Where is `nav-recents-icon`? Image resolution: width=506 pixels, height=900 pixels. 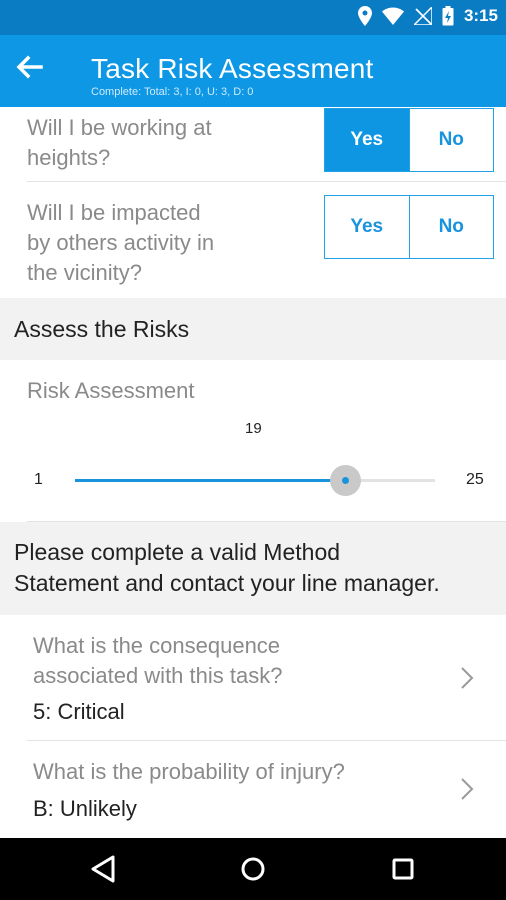
nav-recents-icon is located at coordinates (403, 869).